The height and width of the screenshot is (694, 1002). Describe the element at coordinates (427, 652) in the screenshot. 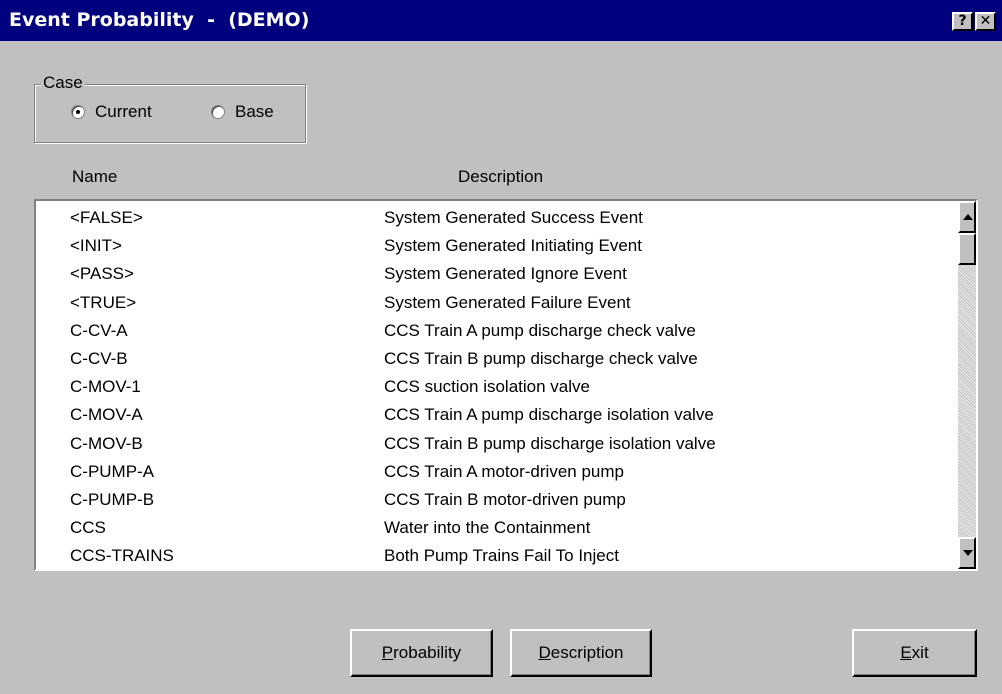

I see `probability-label: robability` at that location.